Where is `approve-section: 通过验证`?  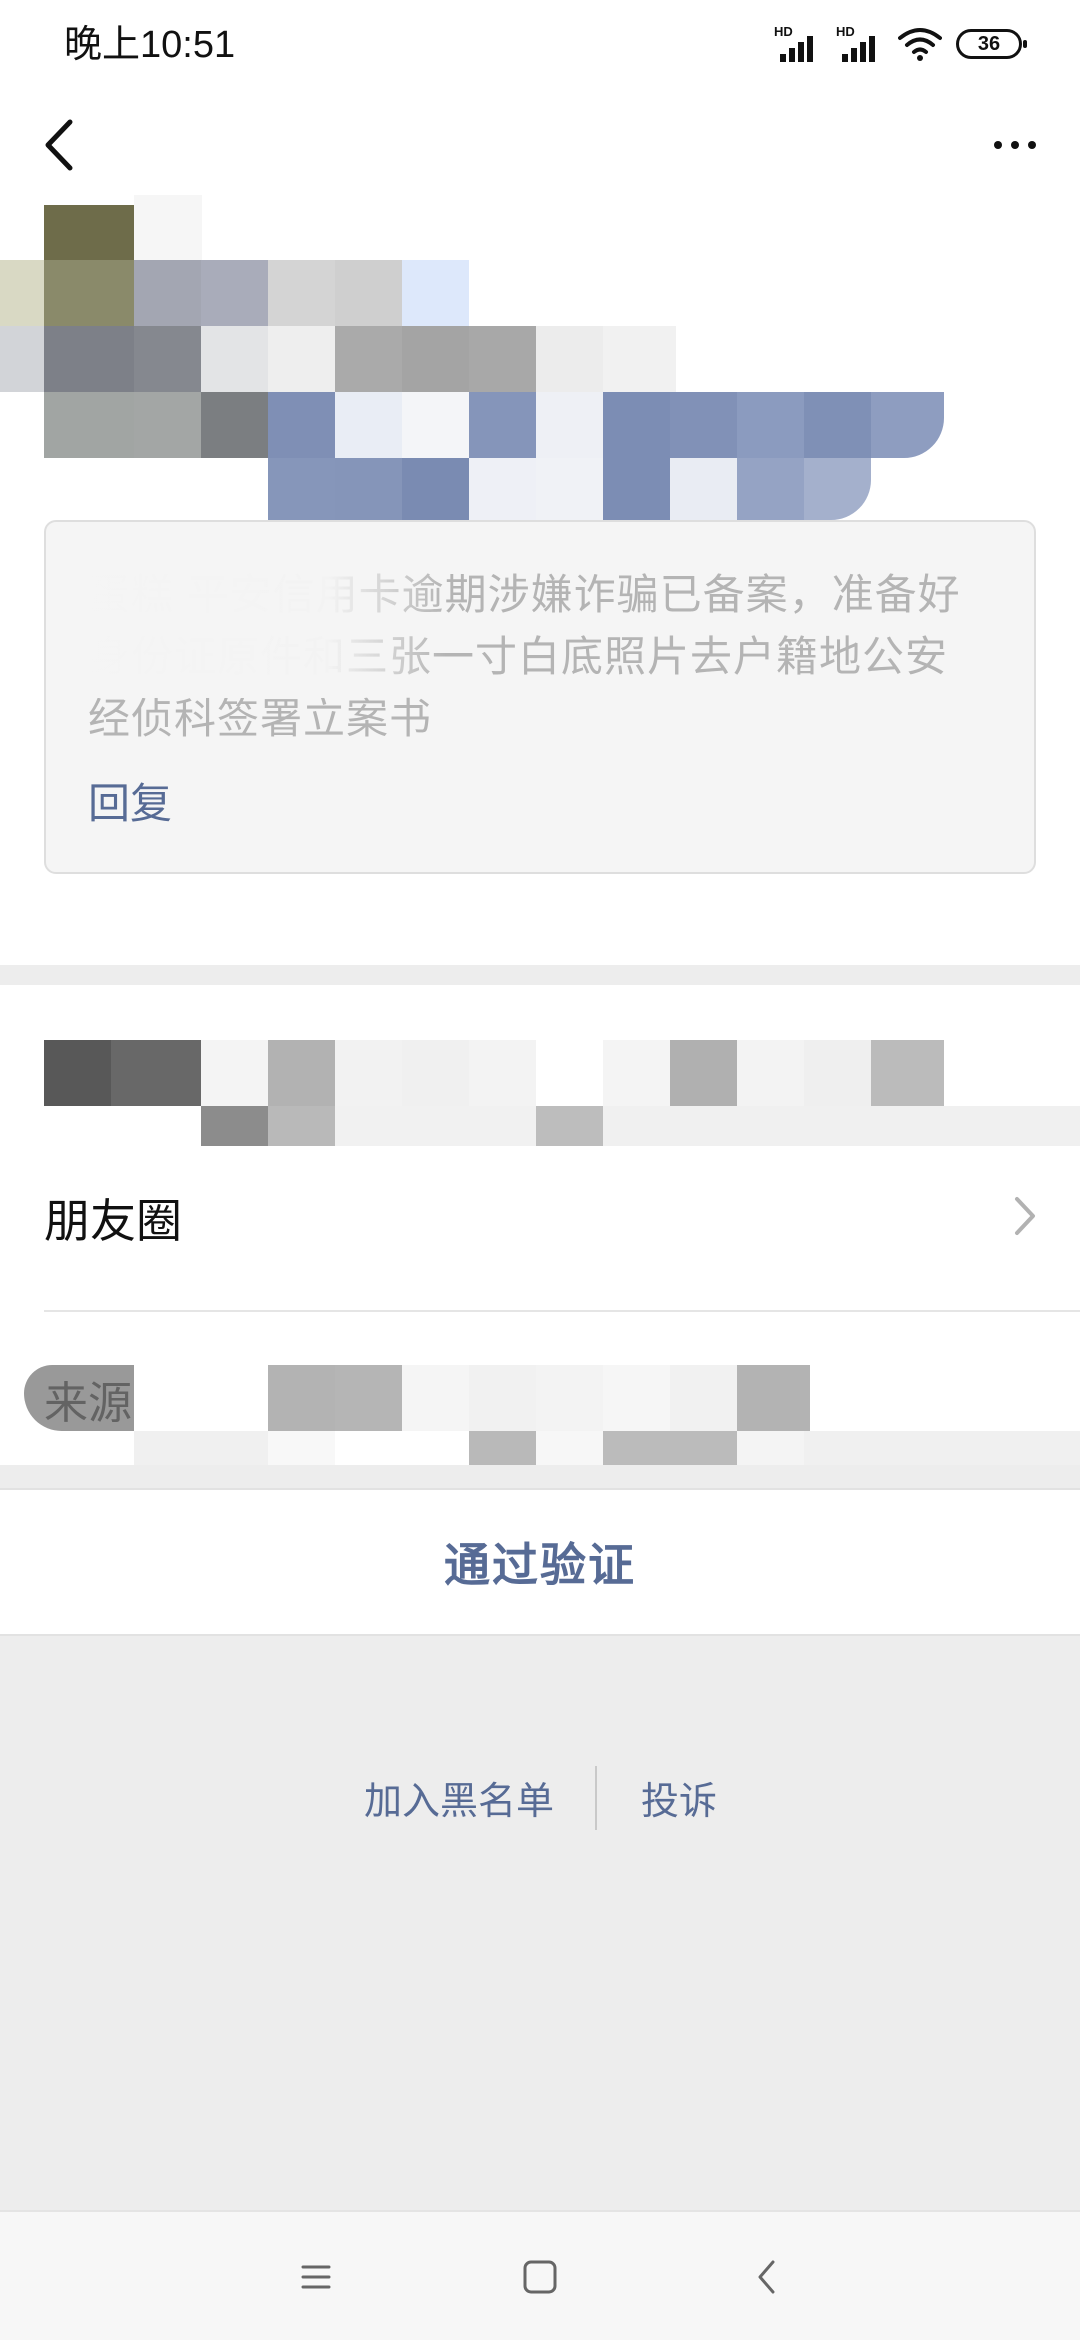 approve-section: 通过验证 is located at coordinates (540, 1562).